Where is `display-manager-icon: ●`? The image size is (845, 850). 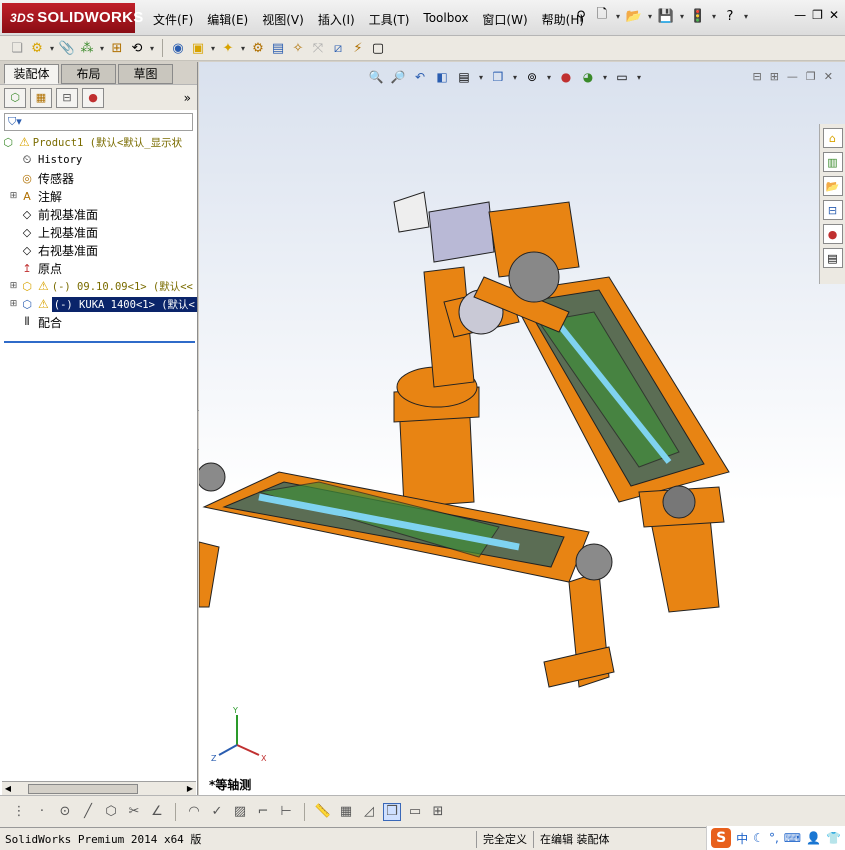
display-manager-icon: ● is located at coordinates (93, 97).